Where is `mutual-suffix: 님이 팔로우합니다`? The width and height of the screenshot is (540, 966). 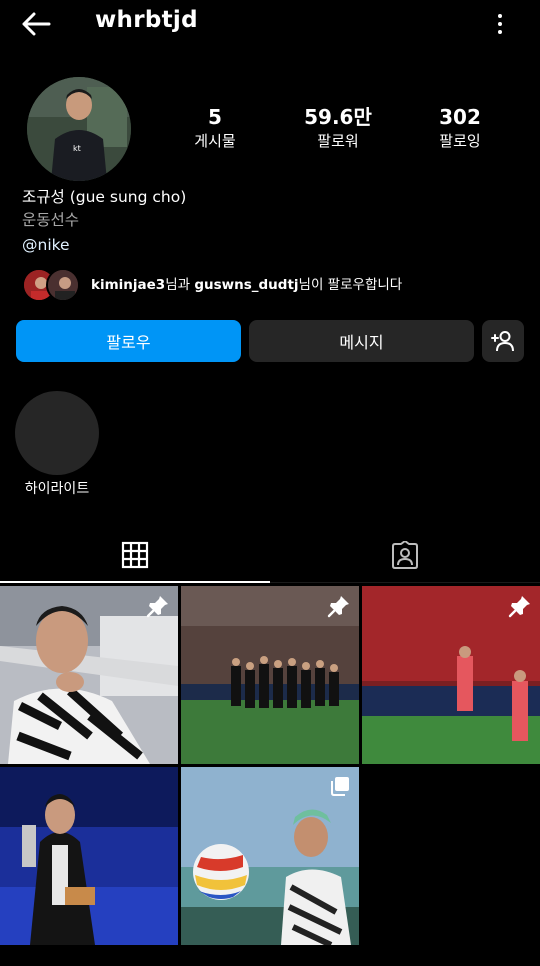 mutual-suffix: 님이 팔로우합니다 is located at coordinates (350, 285).